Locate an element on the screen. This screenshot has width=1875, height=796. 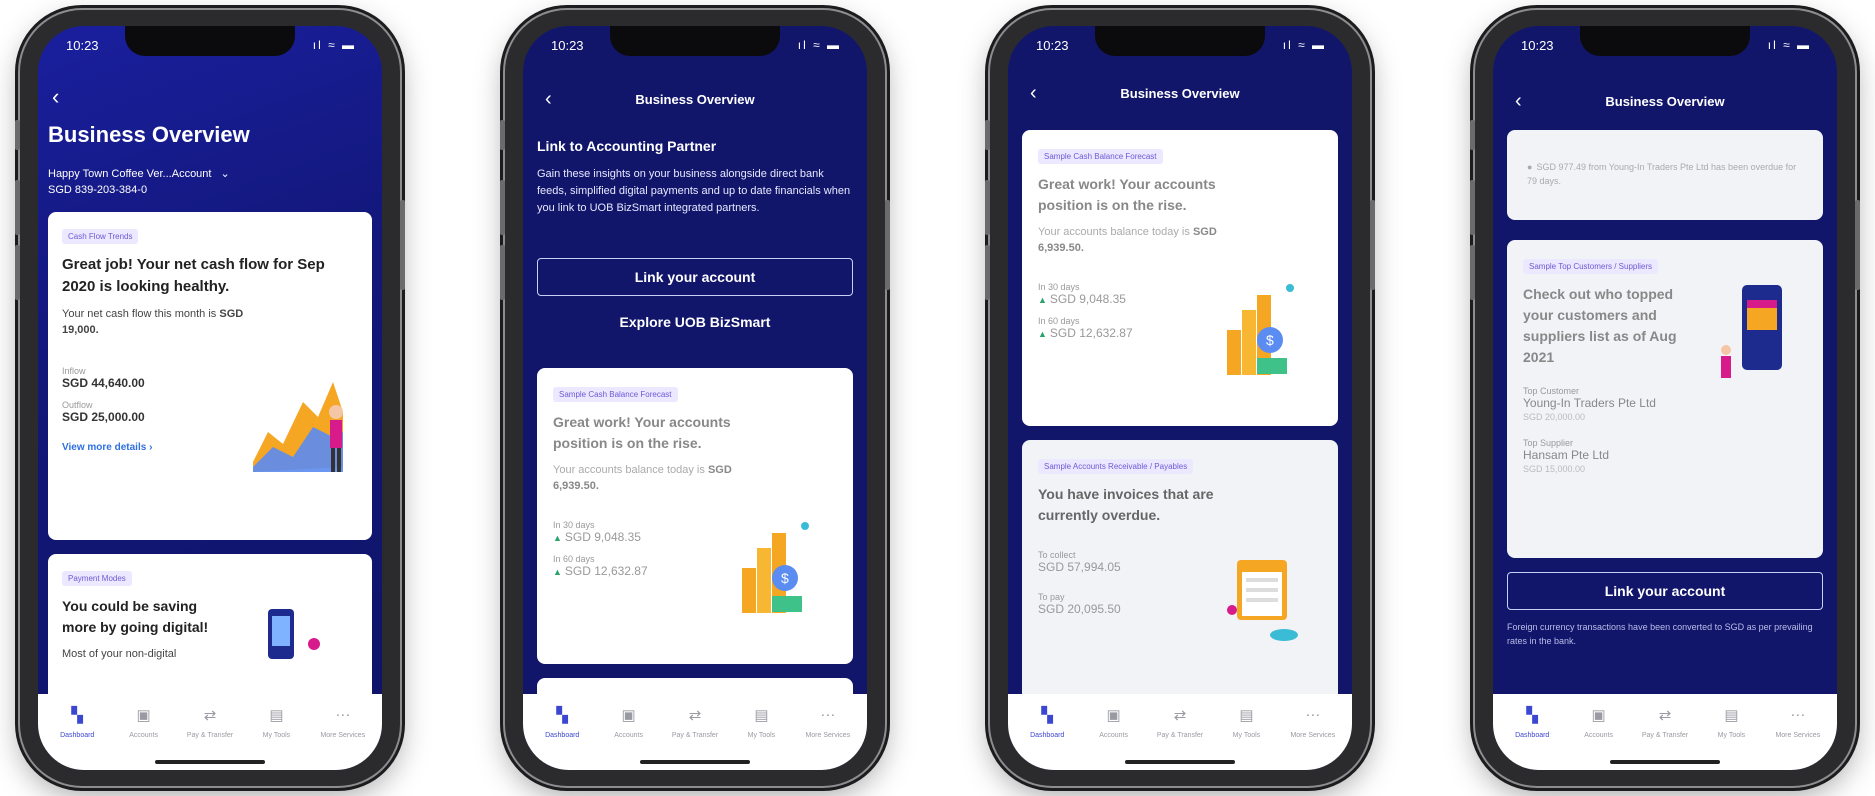
card-tag: Sample Top Customers / Suppliers is located at coordinates (1591, 266).